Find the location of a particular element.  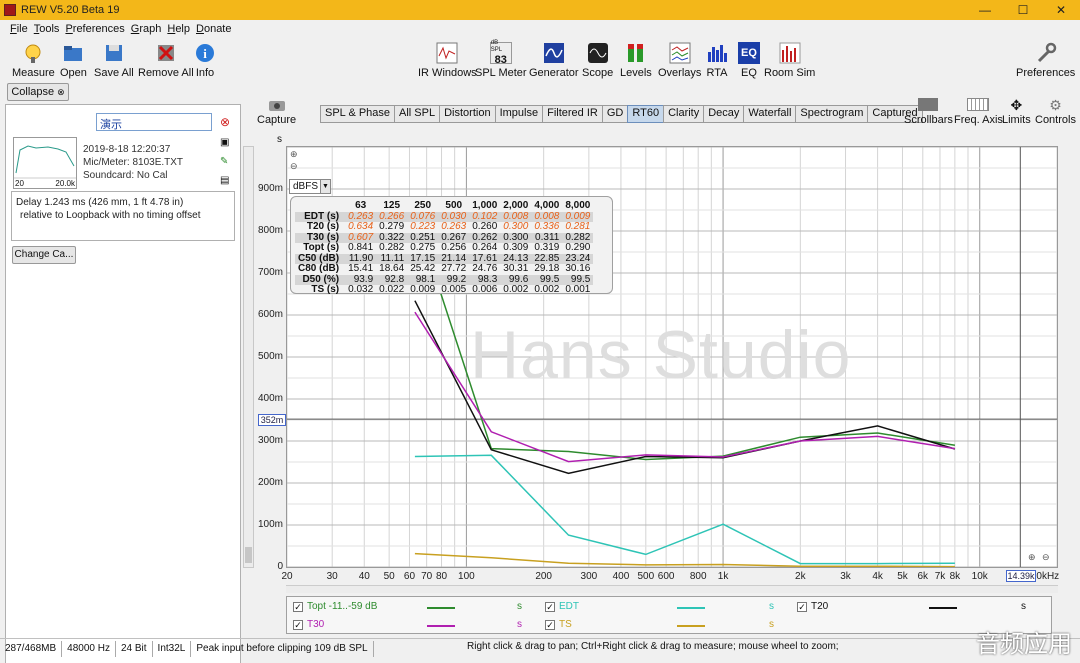

legend-t20: ✓ T20 is located at coordinates (812, 606).